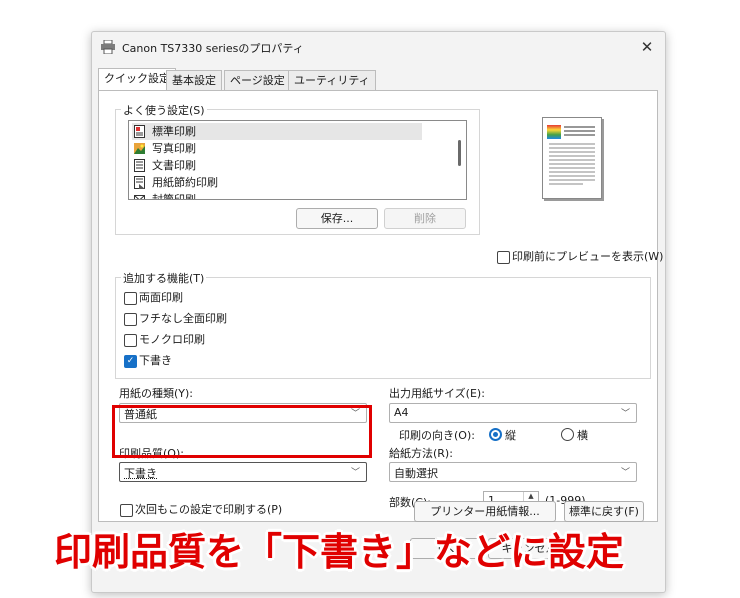 The image size is (740, 598). I want to click on list-item: 文書印刷, so click(277, 165).